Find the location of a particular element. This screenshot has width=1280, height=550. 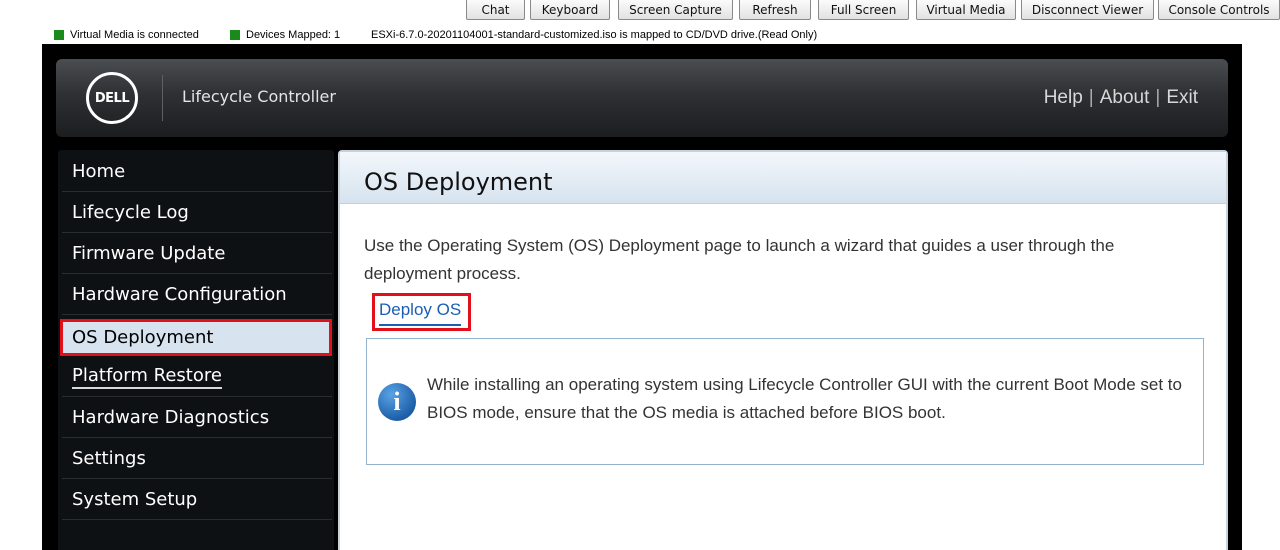

sidebar-item-system-setup: System Setup is located at coordinates (197, 500).